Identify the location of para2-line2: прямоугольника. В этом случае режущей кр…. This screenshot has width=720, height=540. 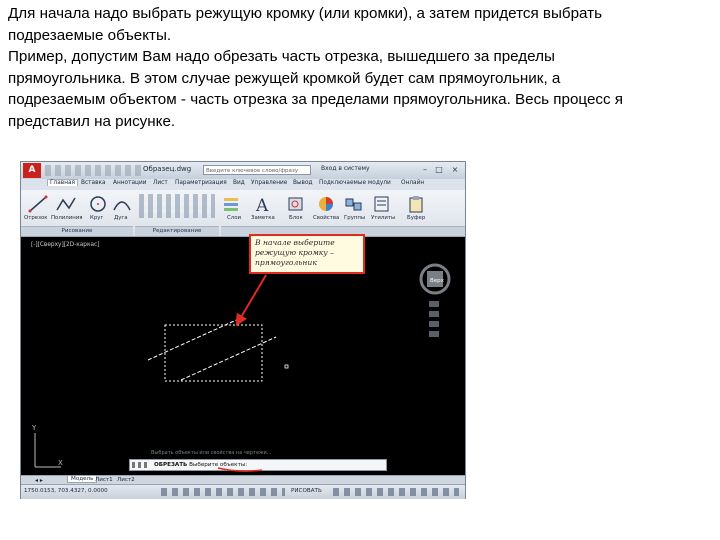
(284, 78).